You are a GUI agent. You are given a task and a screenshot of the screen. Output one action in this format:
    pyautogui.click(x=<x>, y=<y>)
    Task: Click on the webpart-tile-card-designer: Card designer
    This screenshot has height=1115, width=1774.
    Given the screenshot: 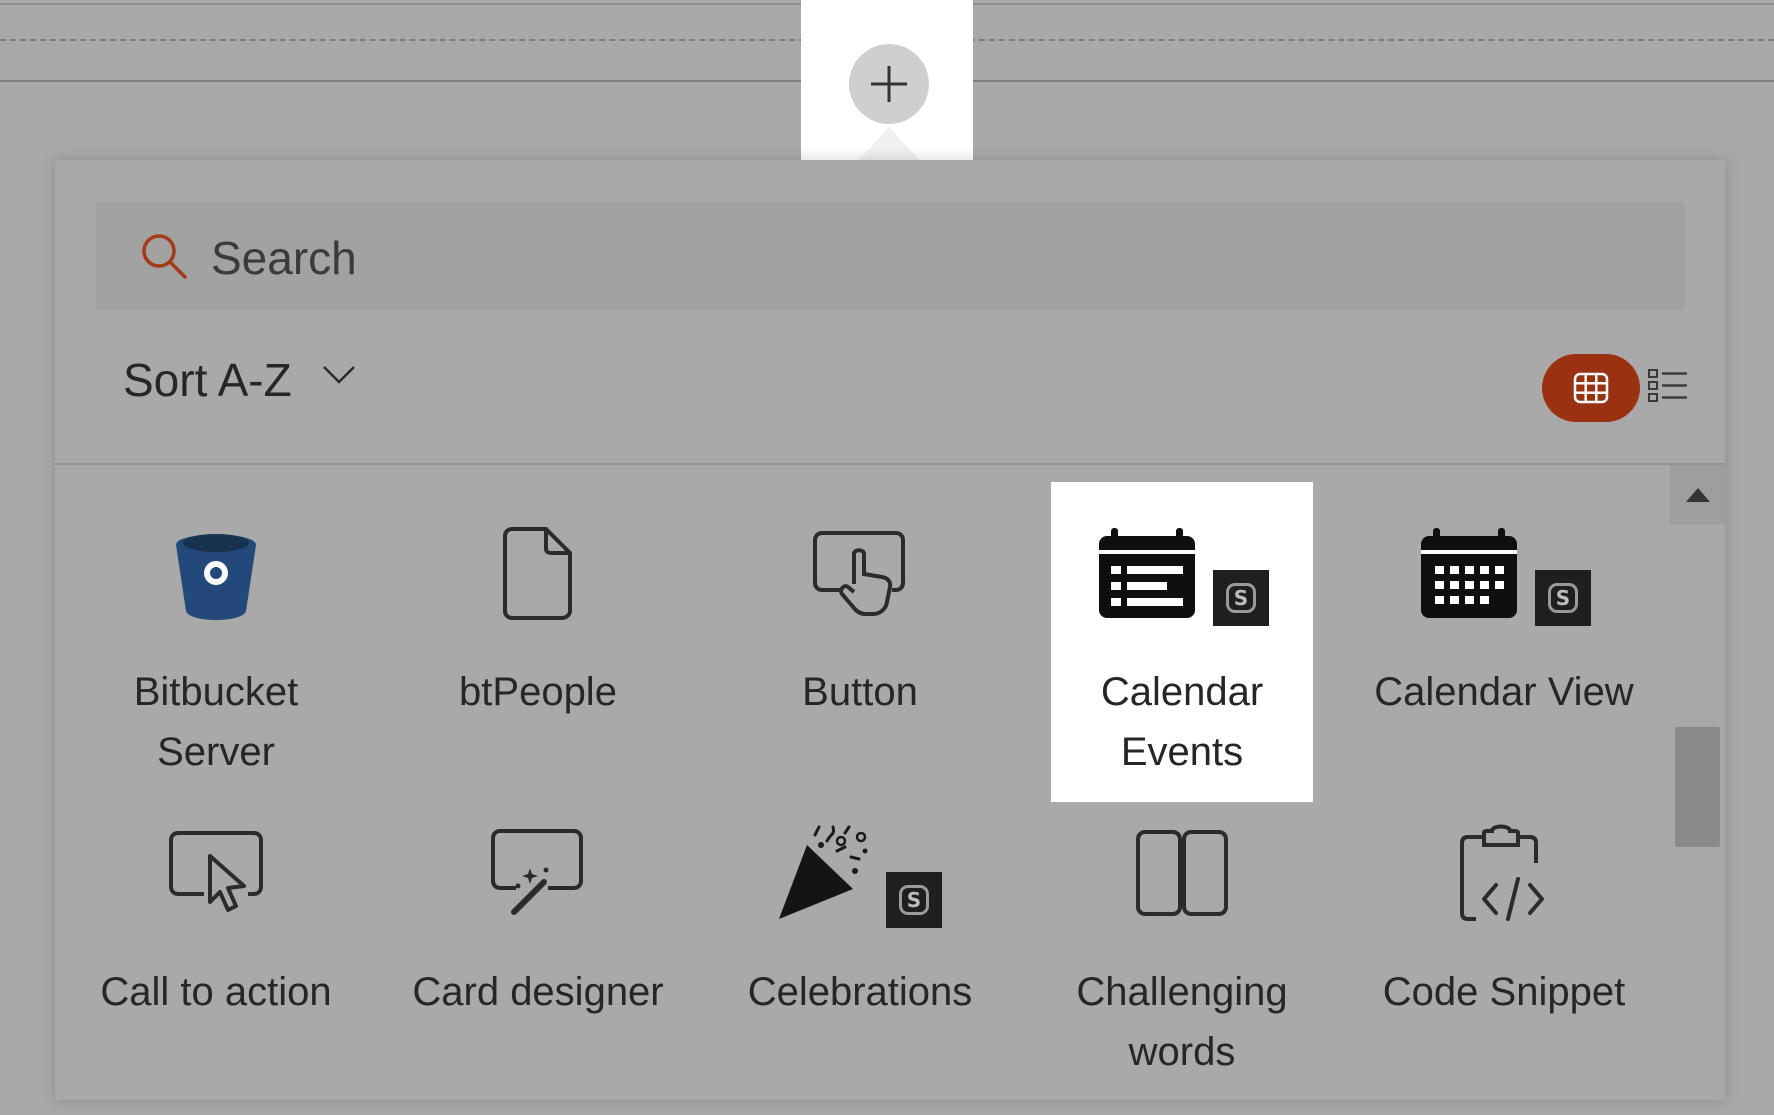 What is the action you would take?
    pyautogui.click(x=538, y=942)
    